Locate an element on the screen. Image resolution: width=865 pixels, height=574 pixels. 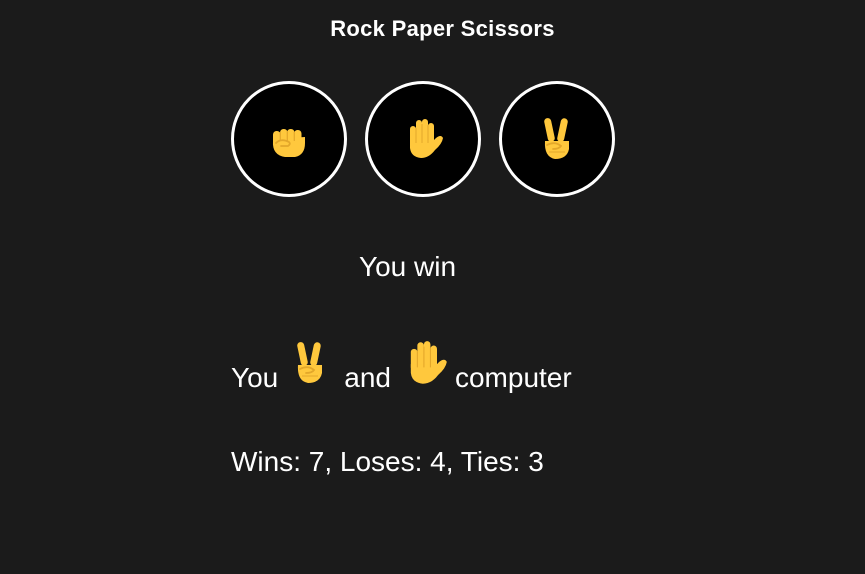
round-summary: You and computer is located at coordinates (401, 364).